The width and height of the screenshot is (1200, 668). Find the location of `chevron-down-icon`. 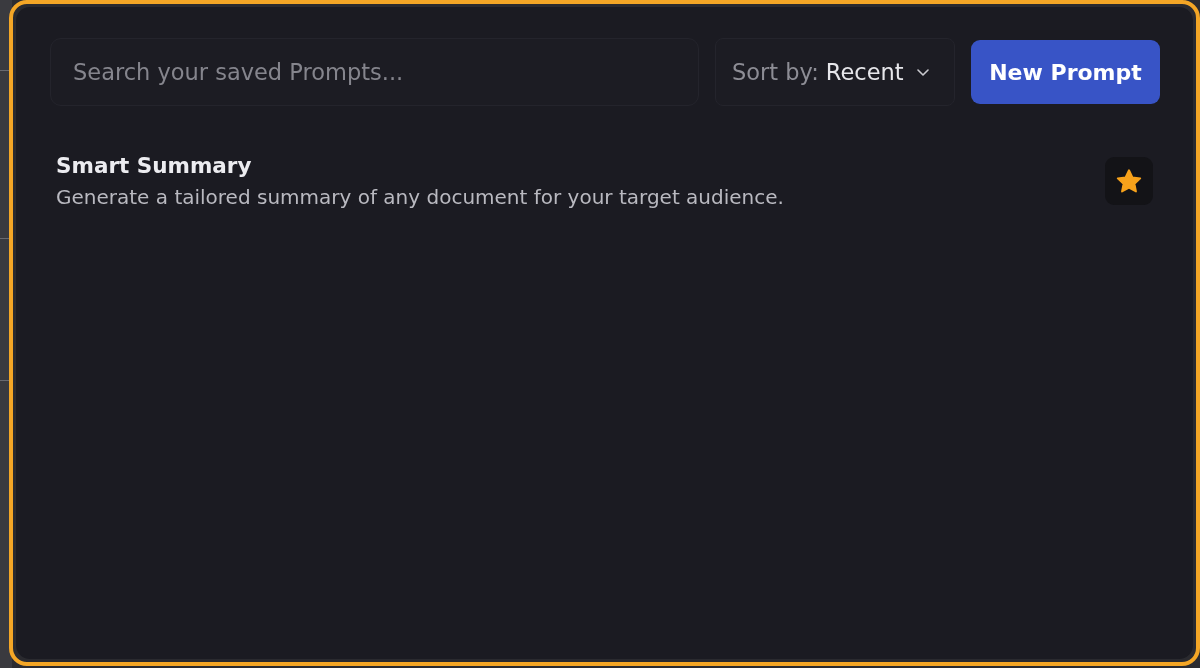

chevron-down-icon is located at coordinates (922, 72).